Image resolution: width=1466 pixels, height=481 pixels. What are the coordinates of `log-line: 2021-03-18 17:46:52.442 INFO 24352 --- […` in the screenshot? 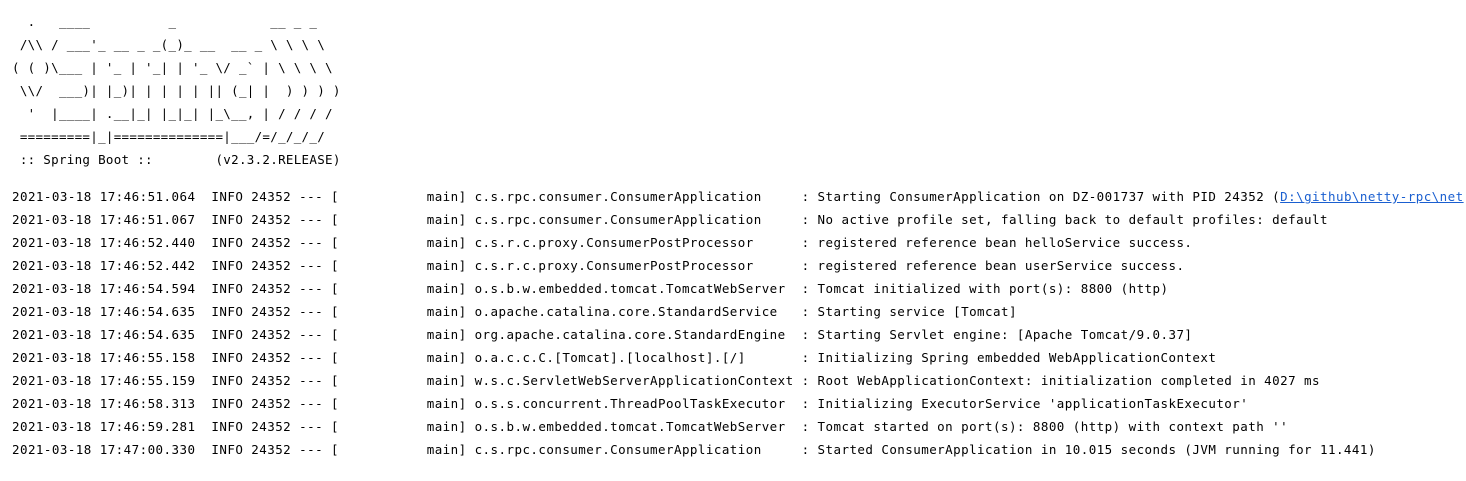 It's located at (598, 265).